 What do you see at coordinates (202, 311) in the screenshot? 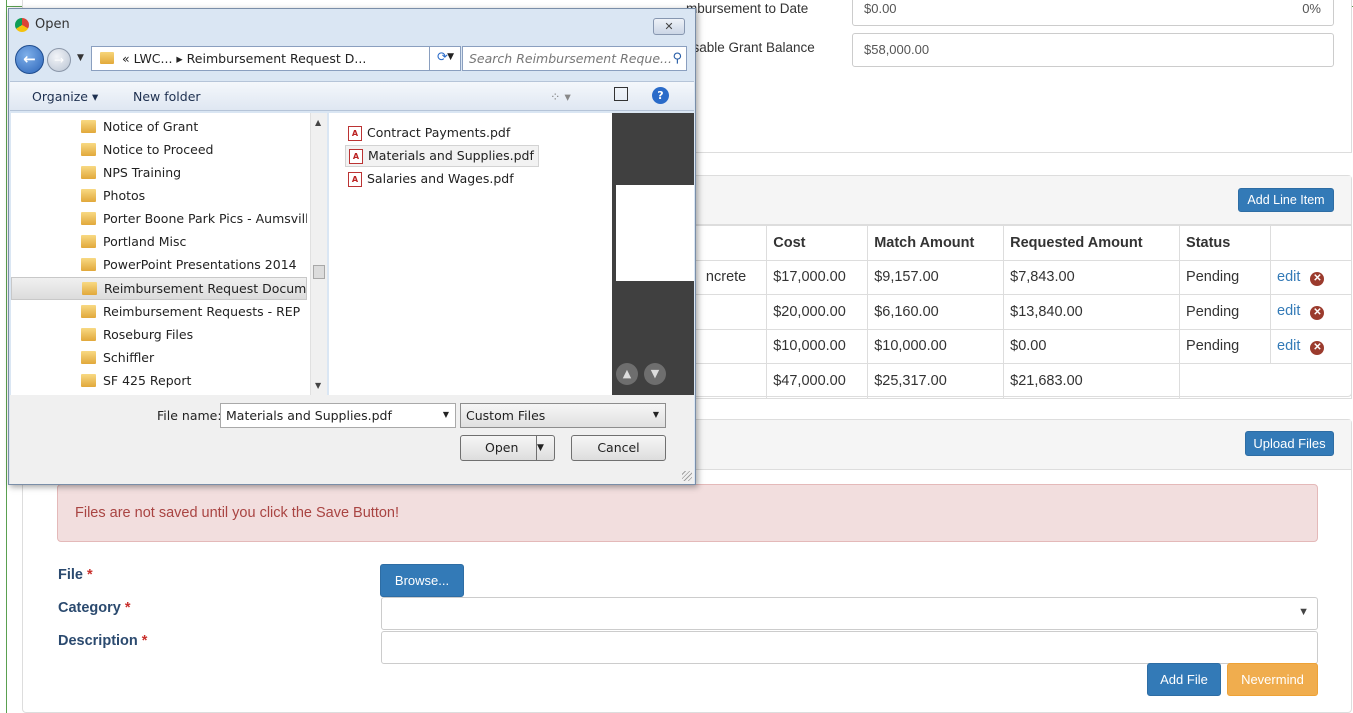
I see `folder-name: Reimbursement Requests - REP` at bounding box center [202, 311].